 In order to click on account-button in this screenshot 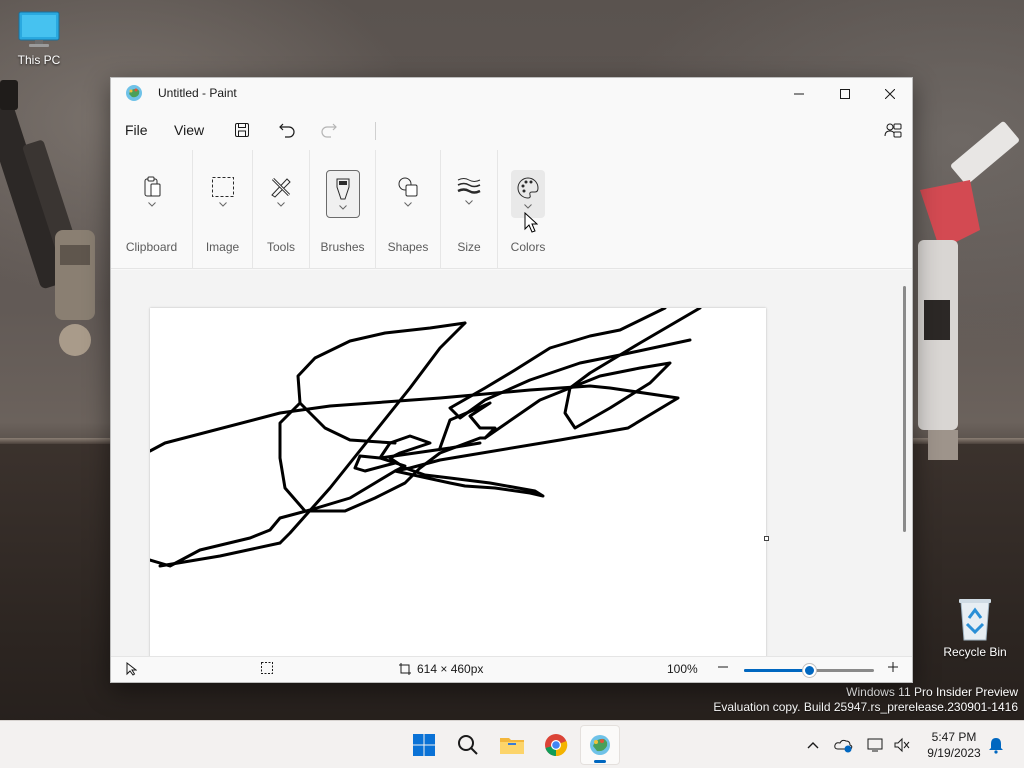, I will do `click(893, 130)`.